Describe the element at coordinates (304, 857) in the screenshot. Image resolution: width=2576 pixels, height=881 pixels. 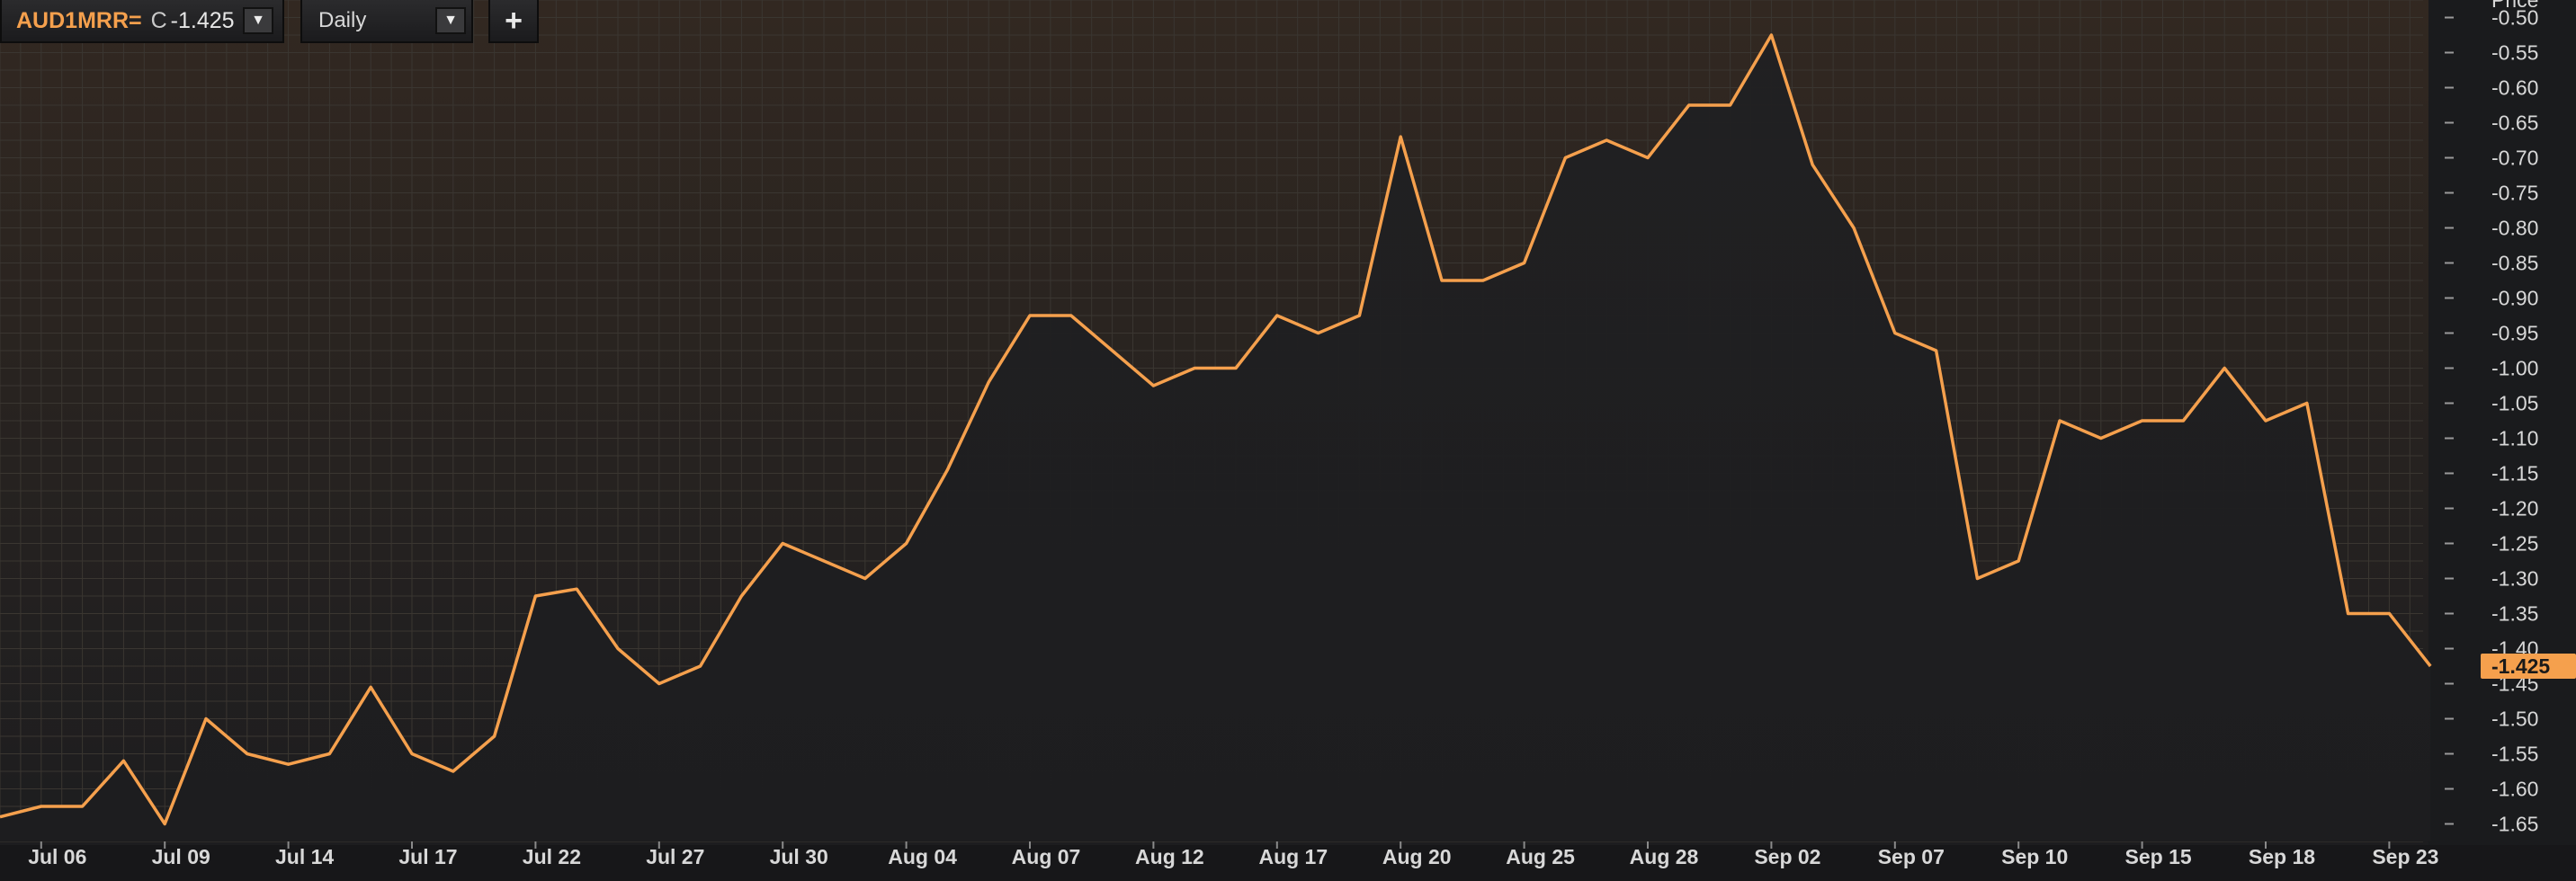
I see `x-tick-label: Jul 14` at that location.